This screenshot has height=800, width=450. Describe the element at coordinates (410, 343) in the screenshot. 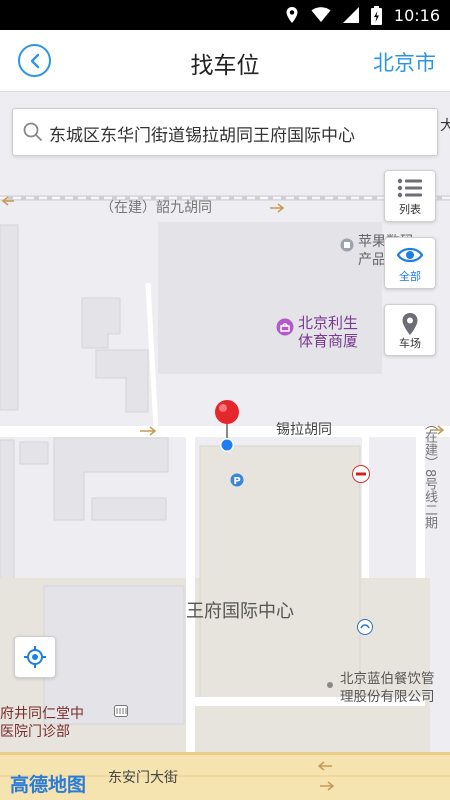

I see `parking-lot-label: 车场` at that location.